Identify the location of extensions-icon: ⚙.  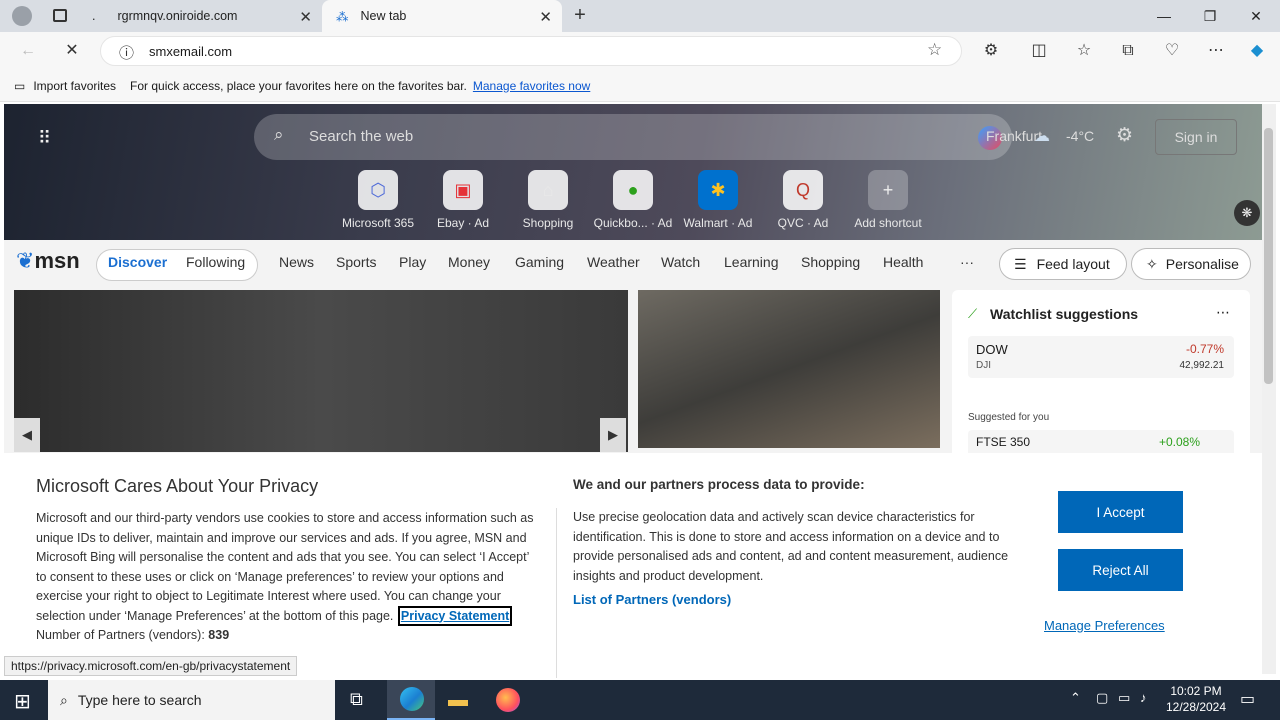
(991, 51).